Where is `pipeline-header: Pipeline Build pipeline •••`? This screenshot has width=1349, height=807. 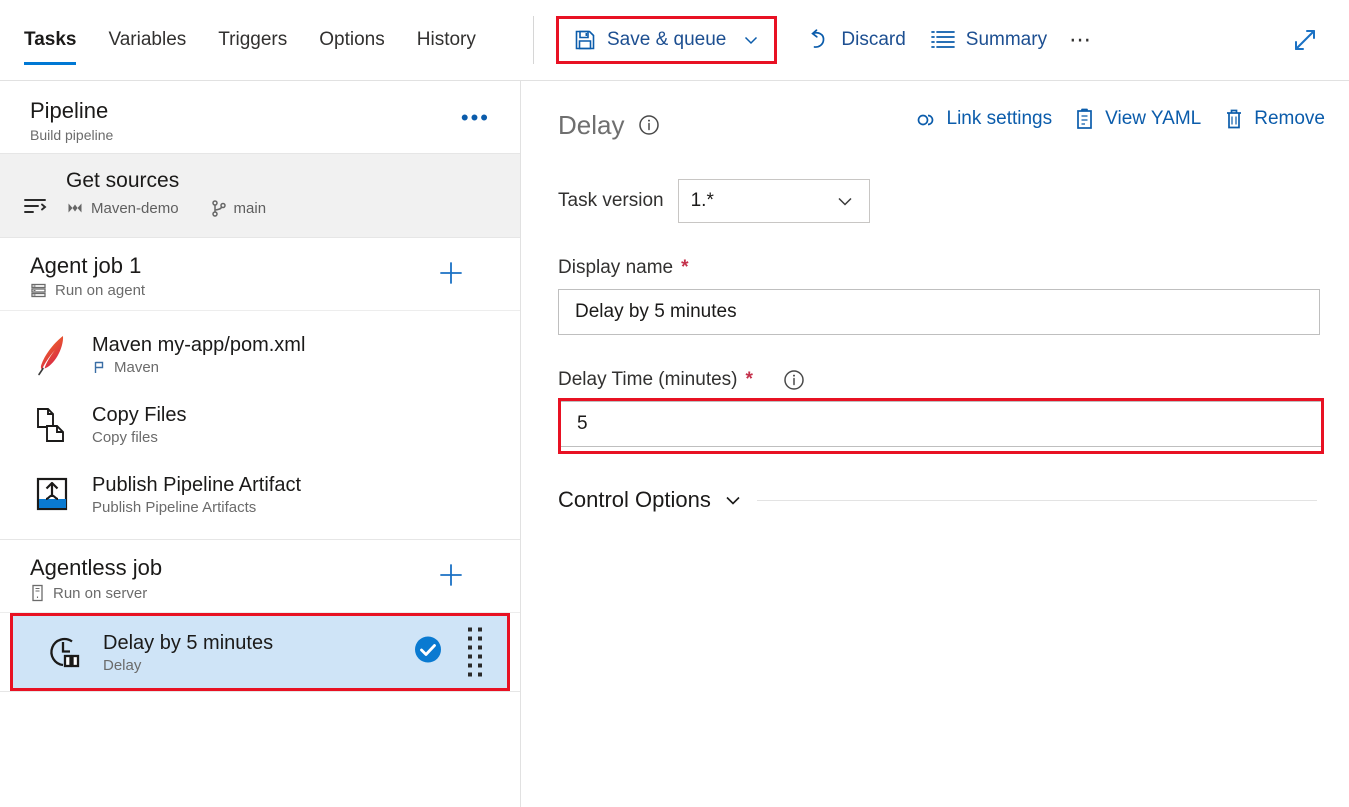
pipeline-header: Pipeline Build pipeline ••• is located at coordinates (260, 117).